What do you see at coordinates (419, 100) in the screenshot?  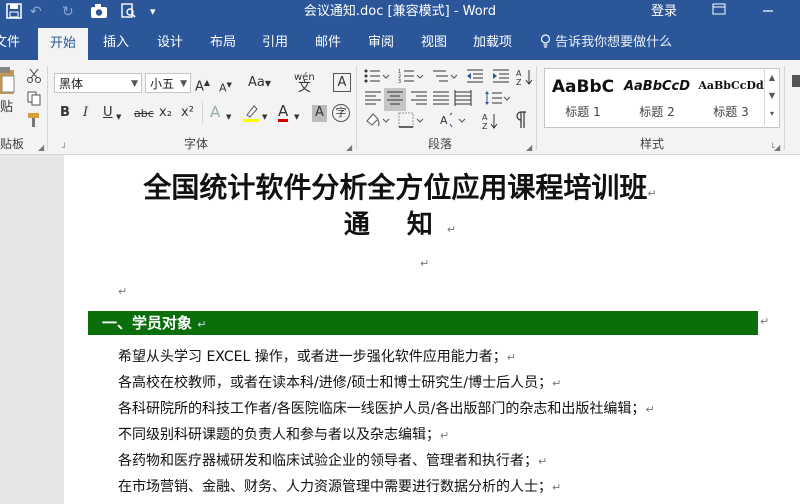 I see `align-right-icon` at bounding box center [419, 100].